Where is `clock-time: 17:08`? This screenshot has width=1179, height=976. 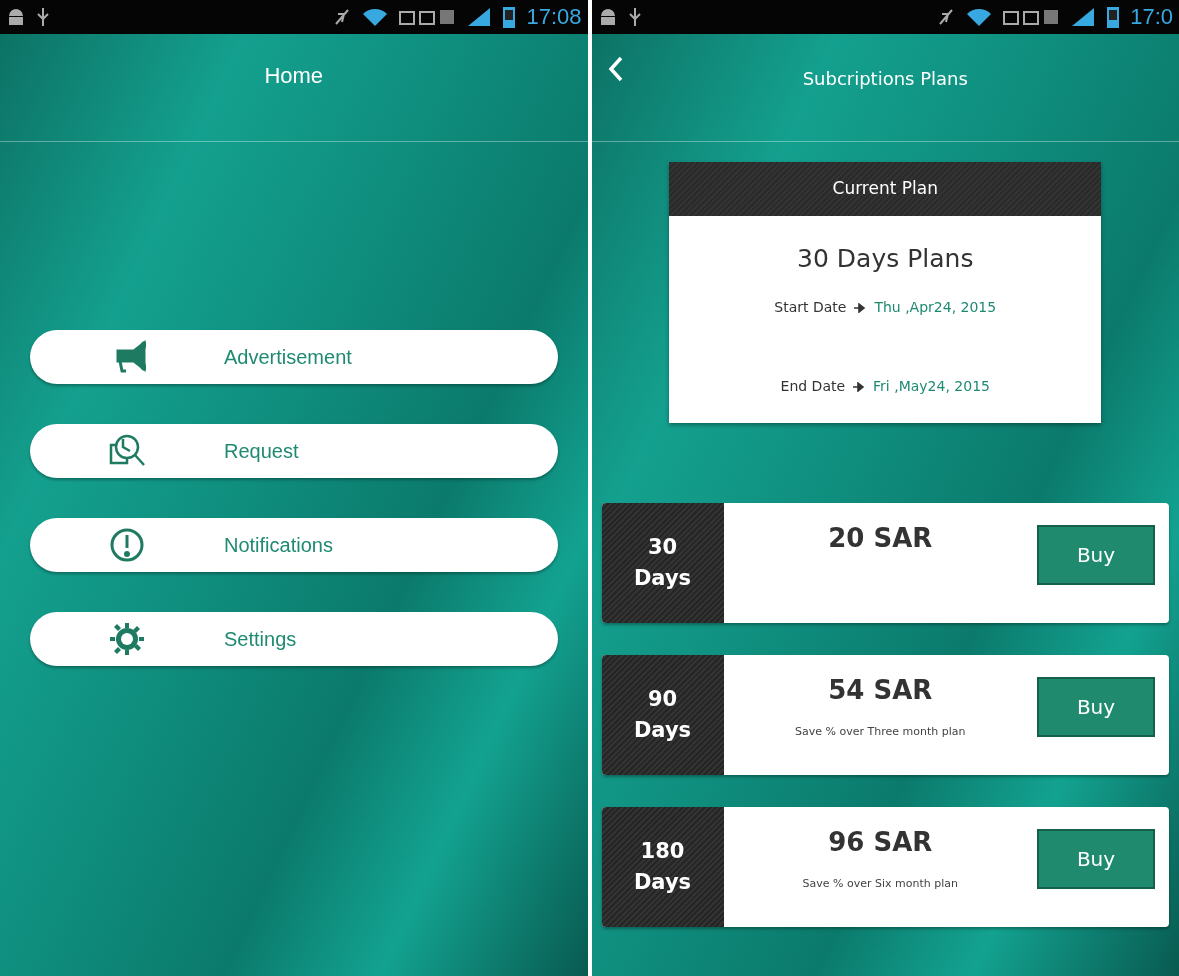 clock-time: 17:08 is located at coordinates (554, 17).